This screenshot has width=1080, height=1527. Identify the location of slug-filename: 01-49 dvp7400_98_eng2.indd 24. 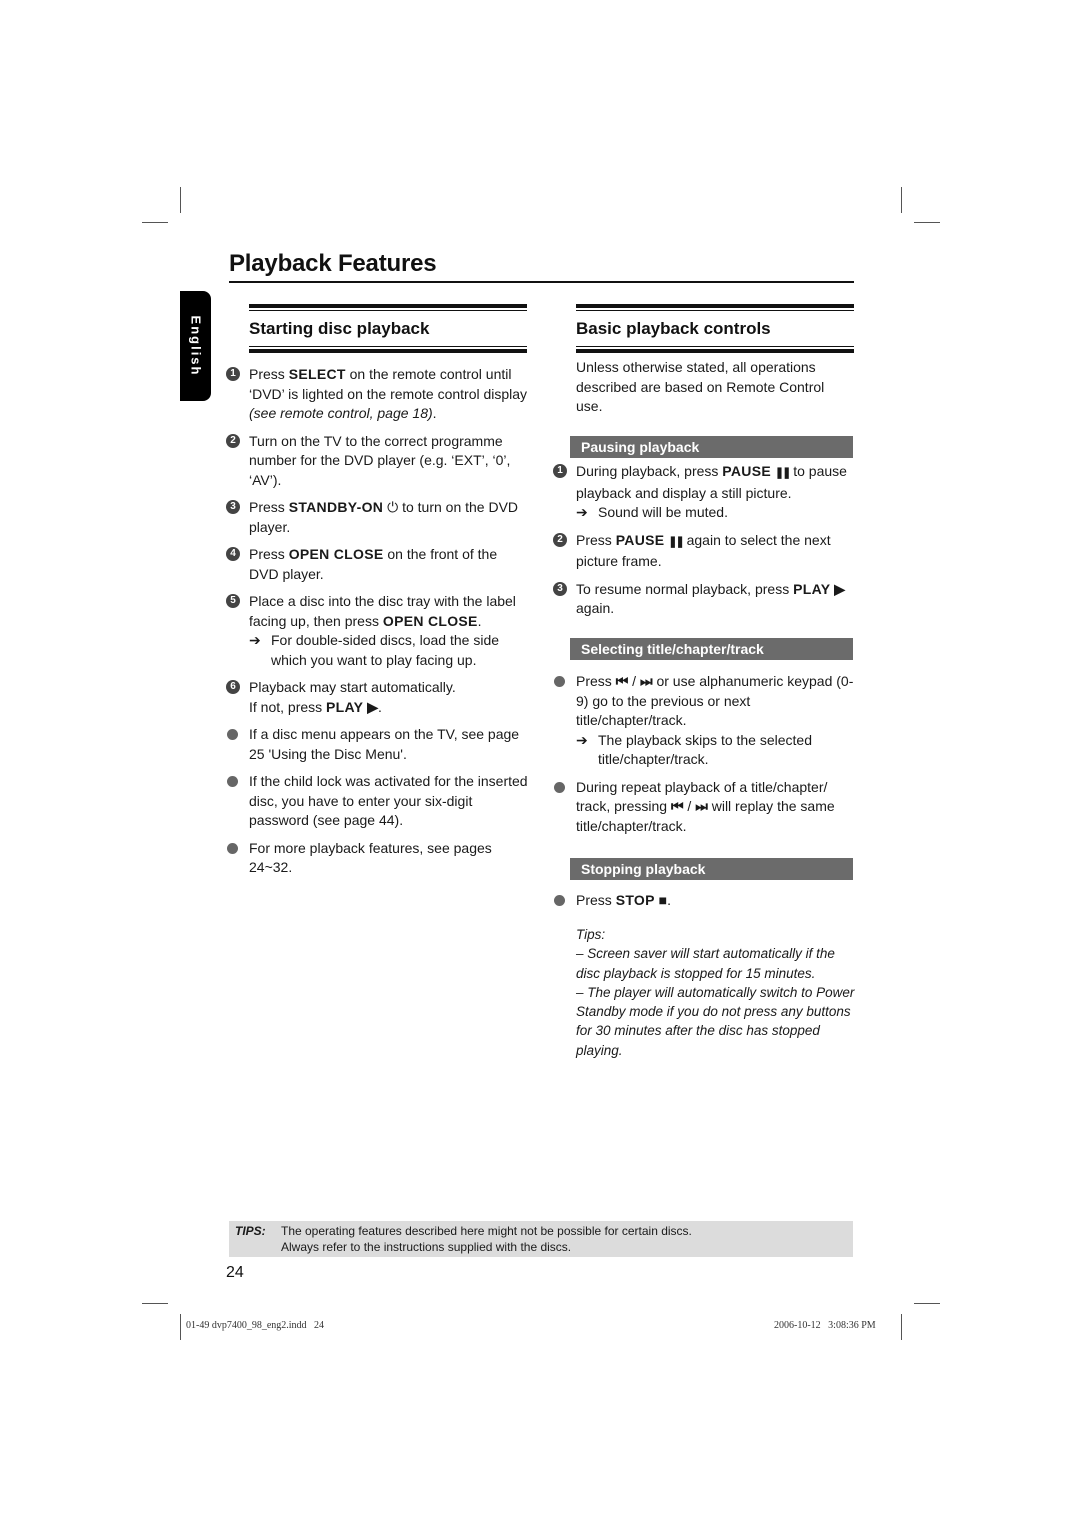
(255, 1325).